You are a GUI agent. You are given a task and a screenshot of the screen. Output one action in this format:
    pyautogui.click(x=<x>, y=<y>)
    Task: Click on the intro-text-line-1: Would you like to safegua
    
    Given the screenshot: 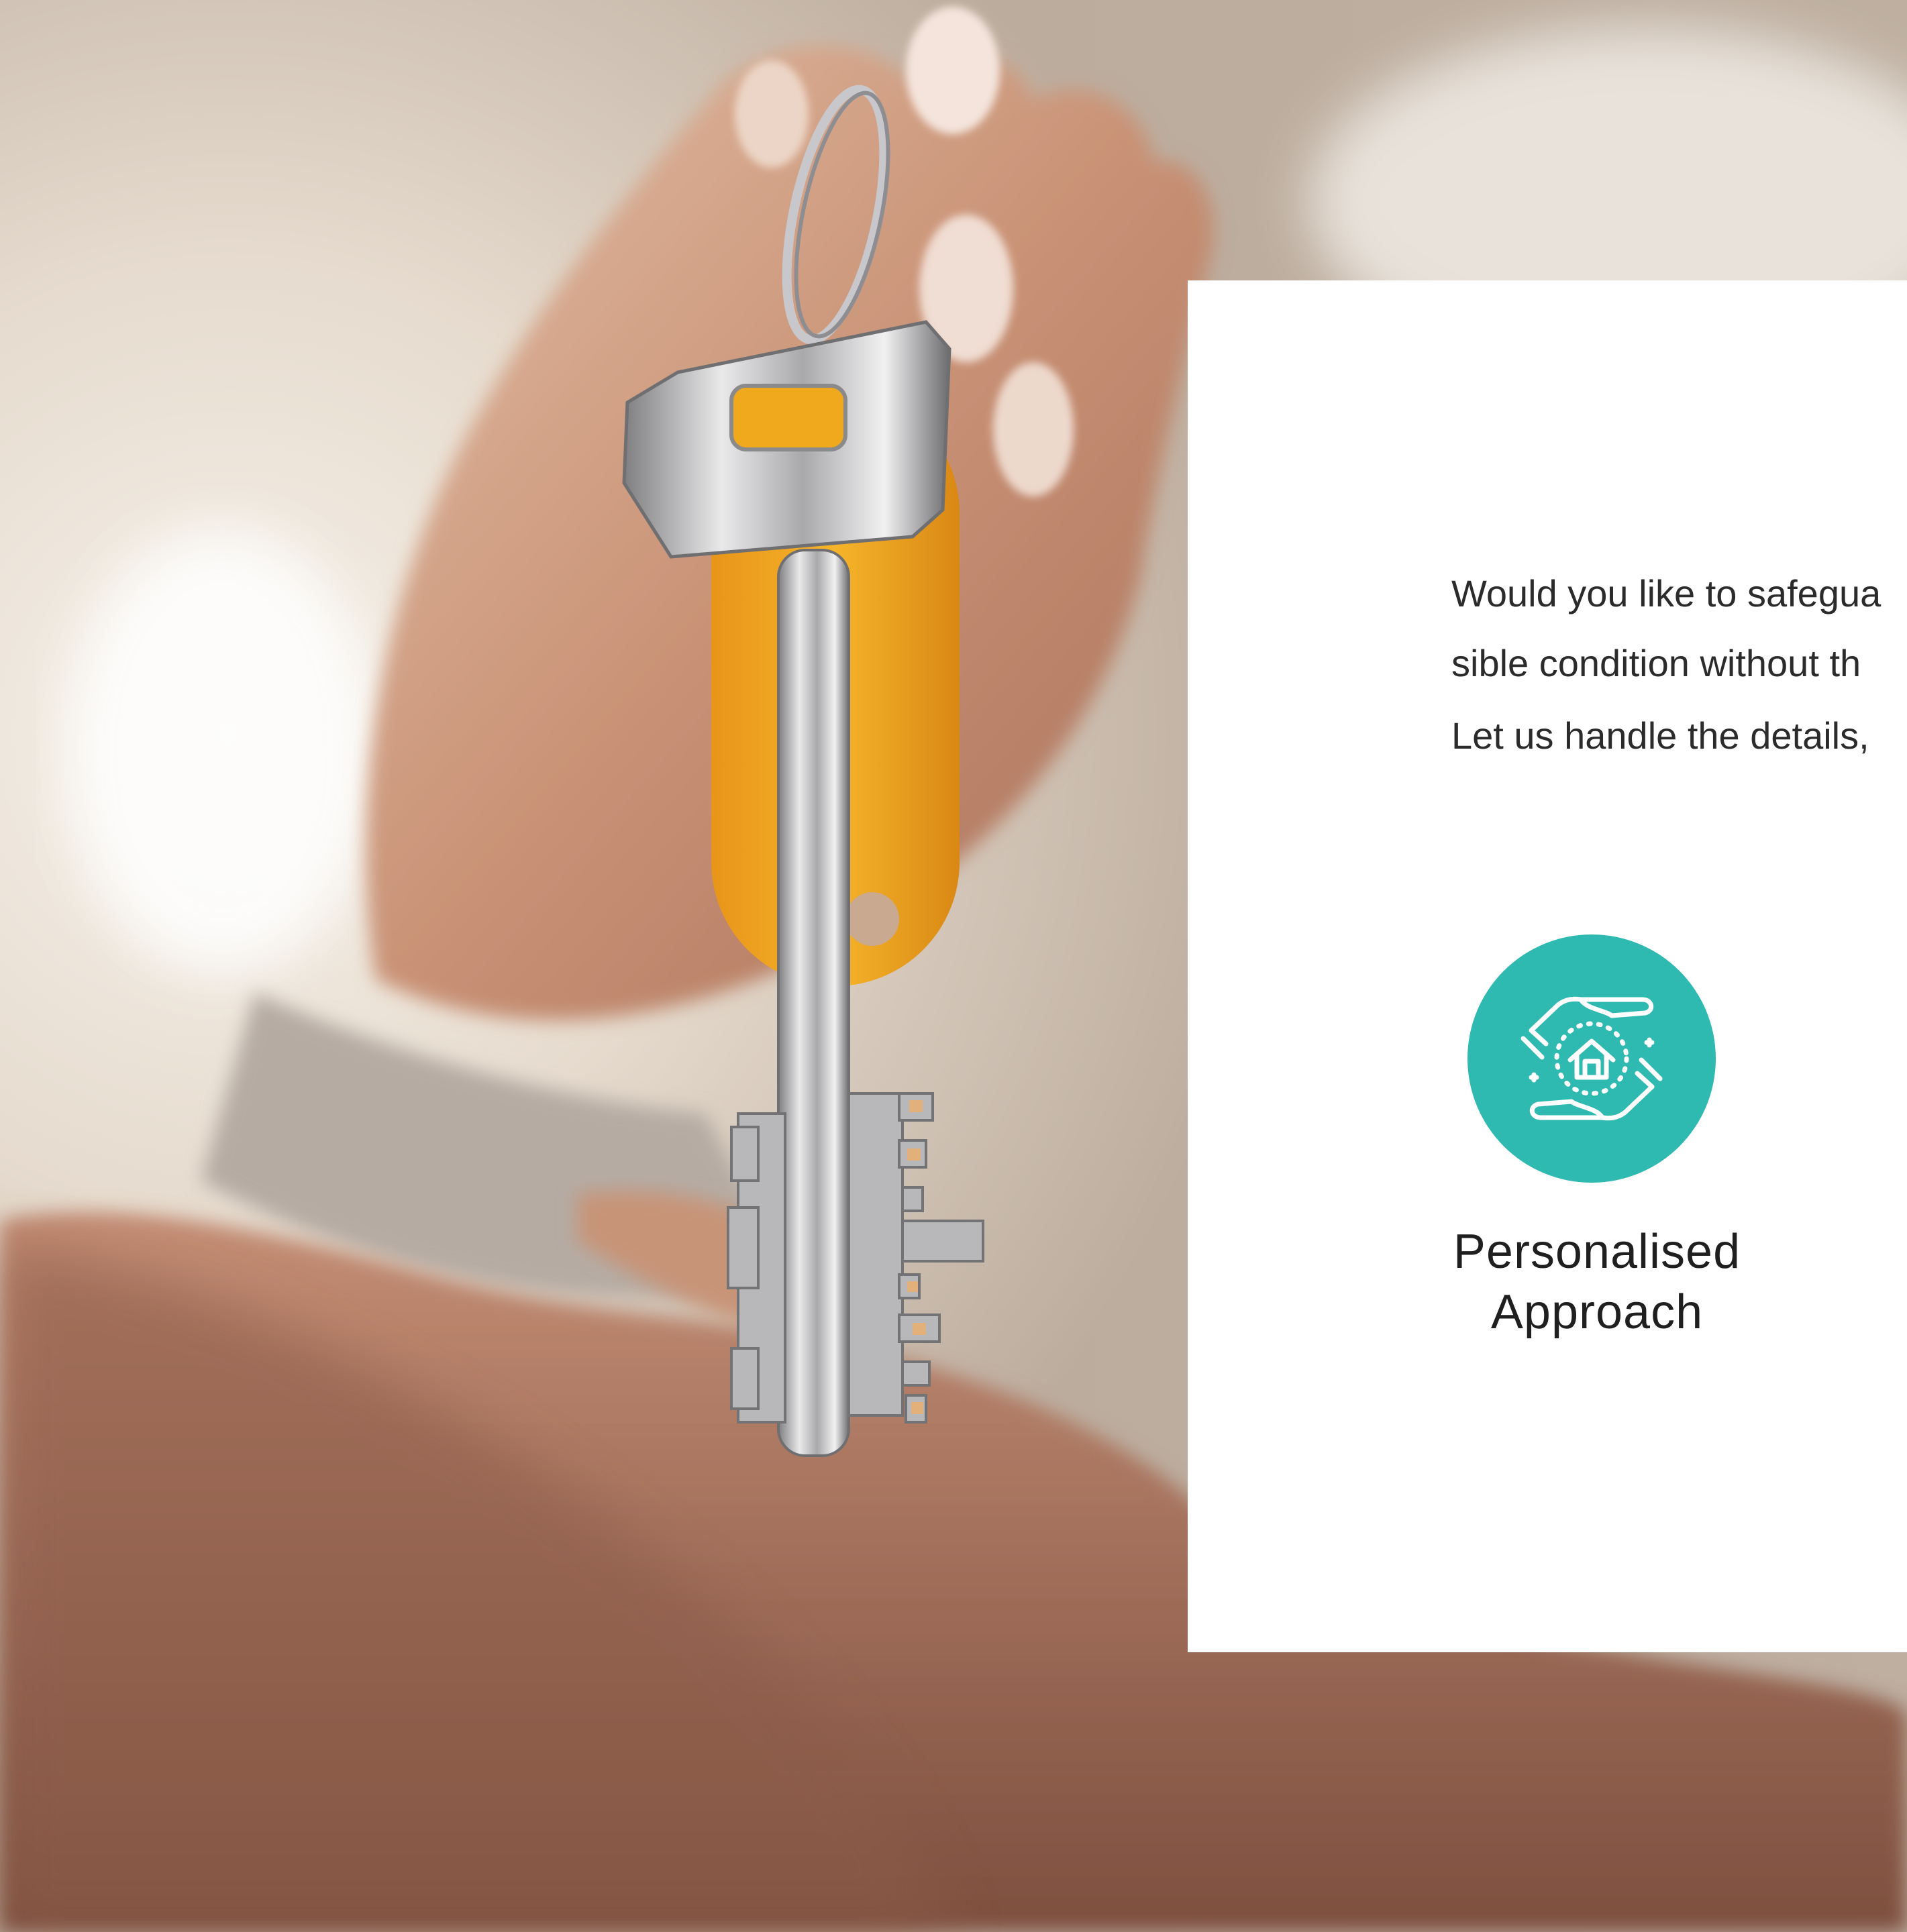 What is the action you would take?
    pyautogui.click(x=1667, y=593)
    